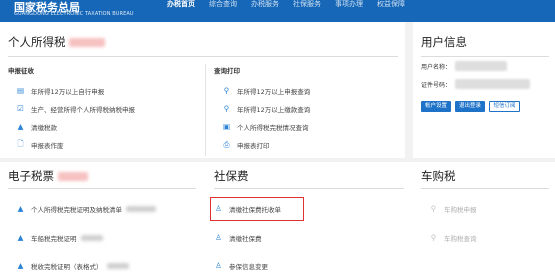 The width and height of the screenshot is (555, 274). What do you see at coordinates (391, 11) in the screenshot?
I see `nav-item-rights: 权益保障` at bounding box center [391, 11].